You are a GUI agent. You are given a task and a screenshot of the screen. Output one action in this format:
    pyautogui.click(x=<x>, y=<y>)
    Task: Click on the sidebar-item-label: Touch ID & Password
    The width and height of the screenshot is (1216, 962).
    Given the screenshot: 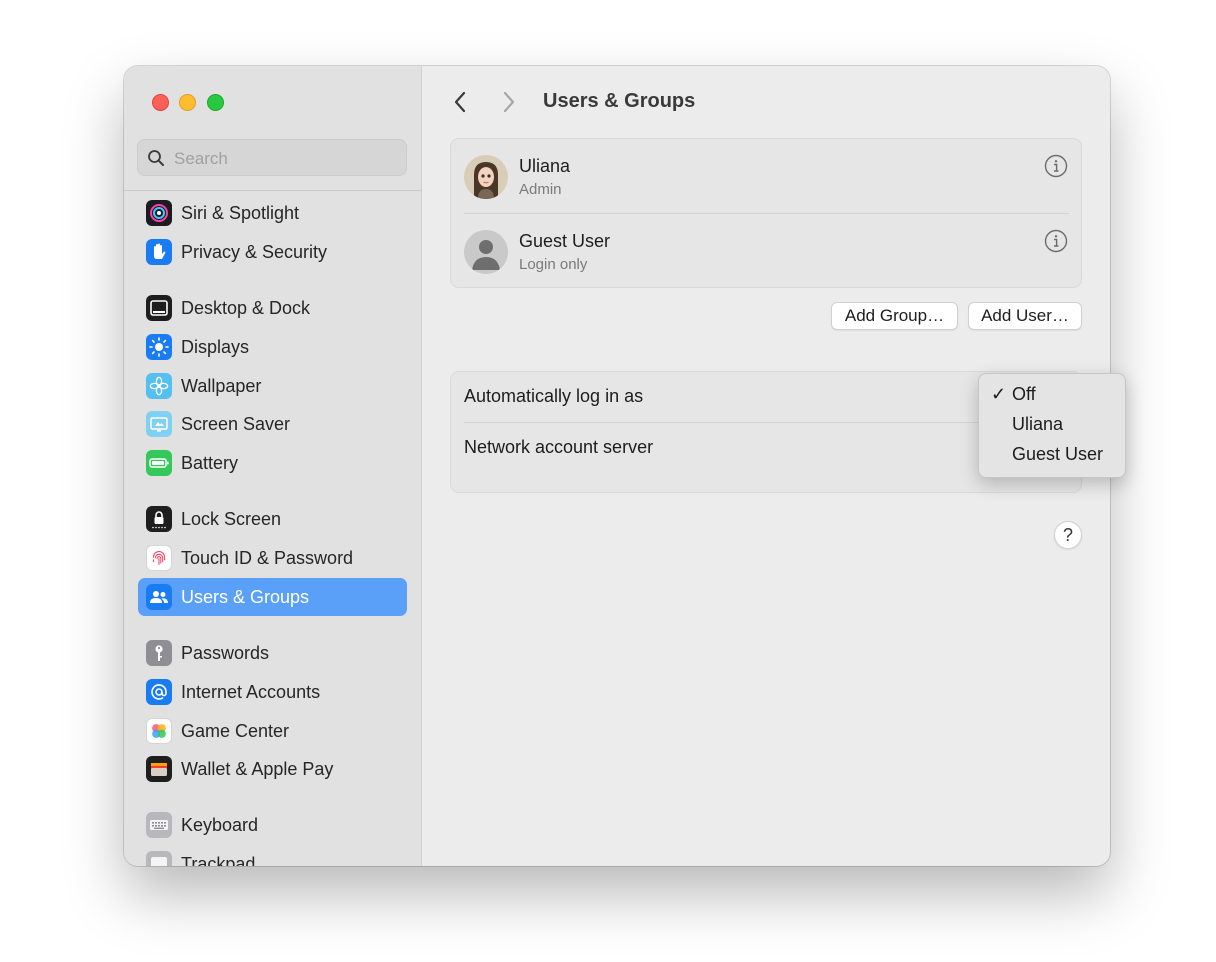 What is the action you would take?
    pyautogui.click(x=267, y=558)
    